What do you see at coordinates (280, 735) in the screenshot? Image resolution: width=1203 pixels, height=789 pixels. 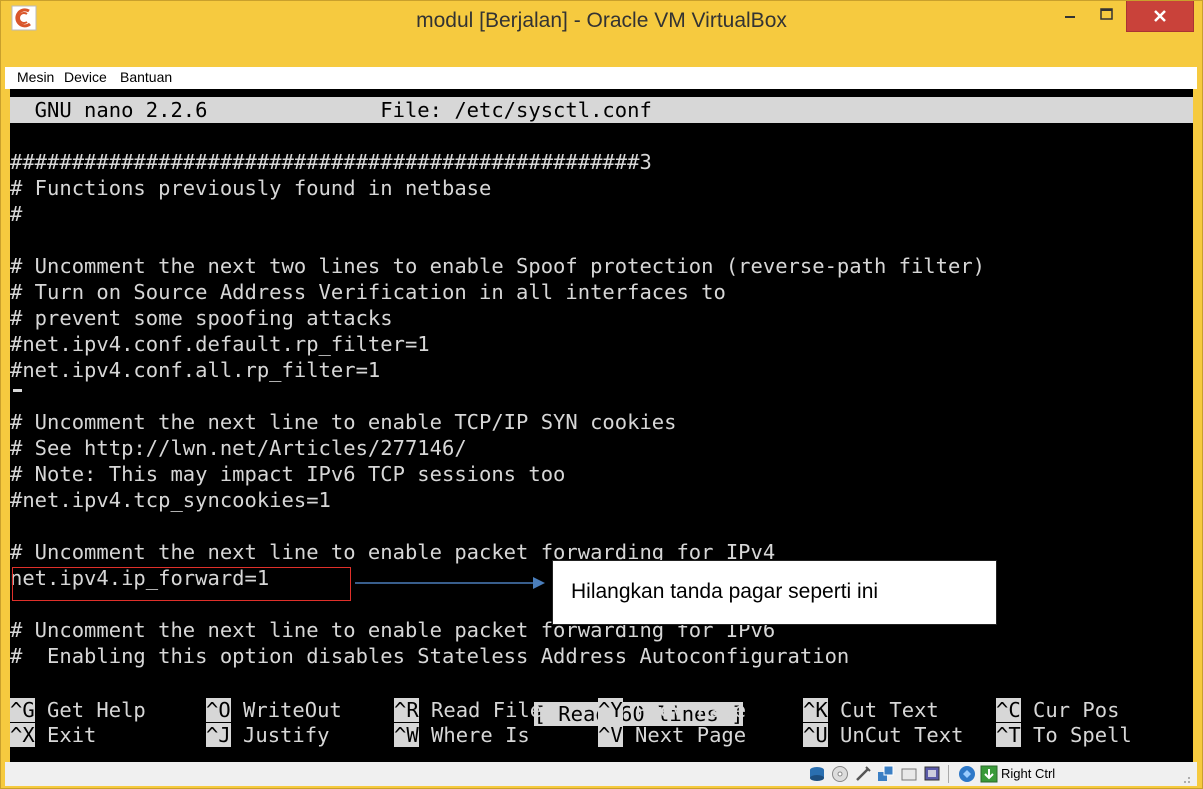 I see `shortcut-label: Justify` at bounding box center [280, 735].